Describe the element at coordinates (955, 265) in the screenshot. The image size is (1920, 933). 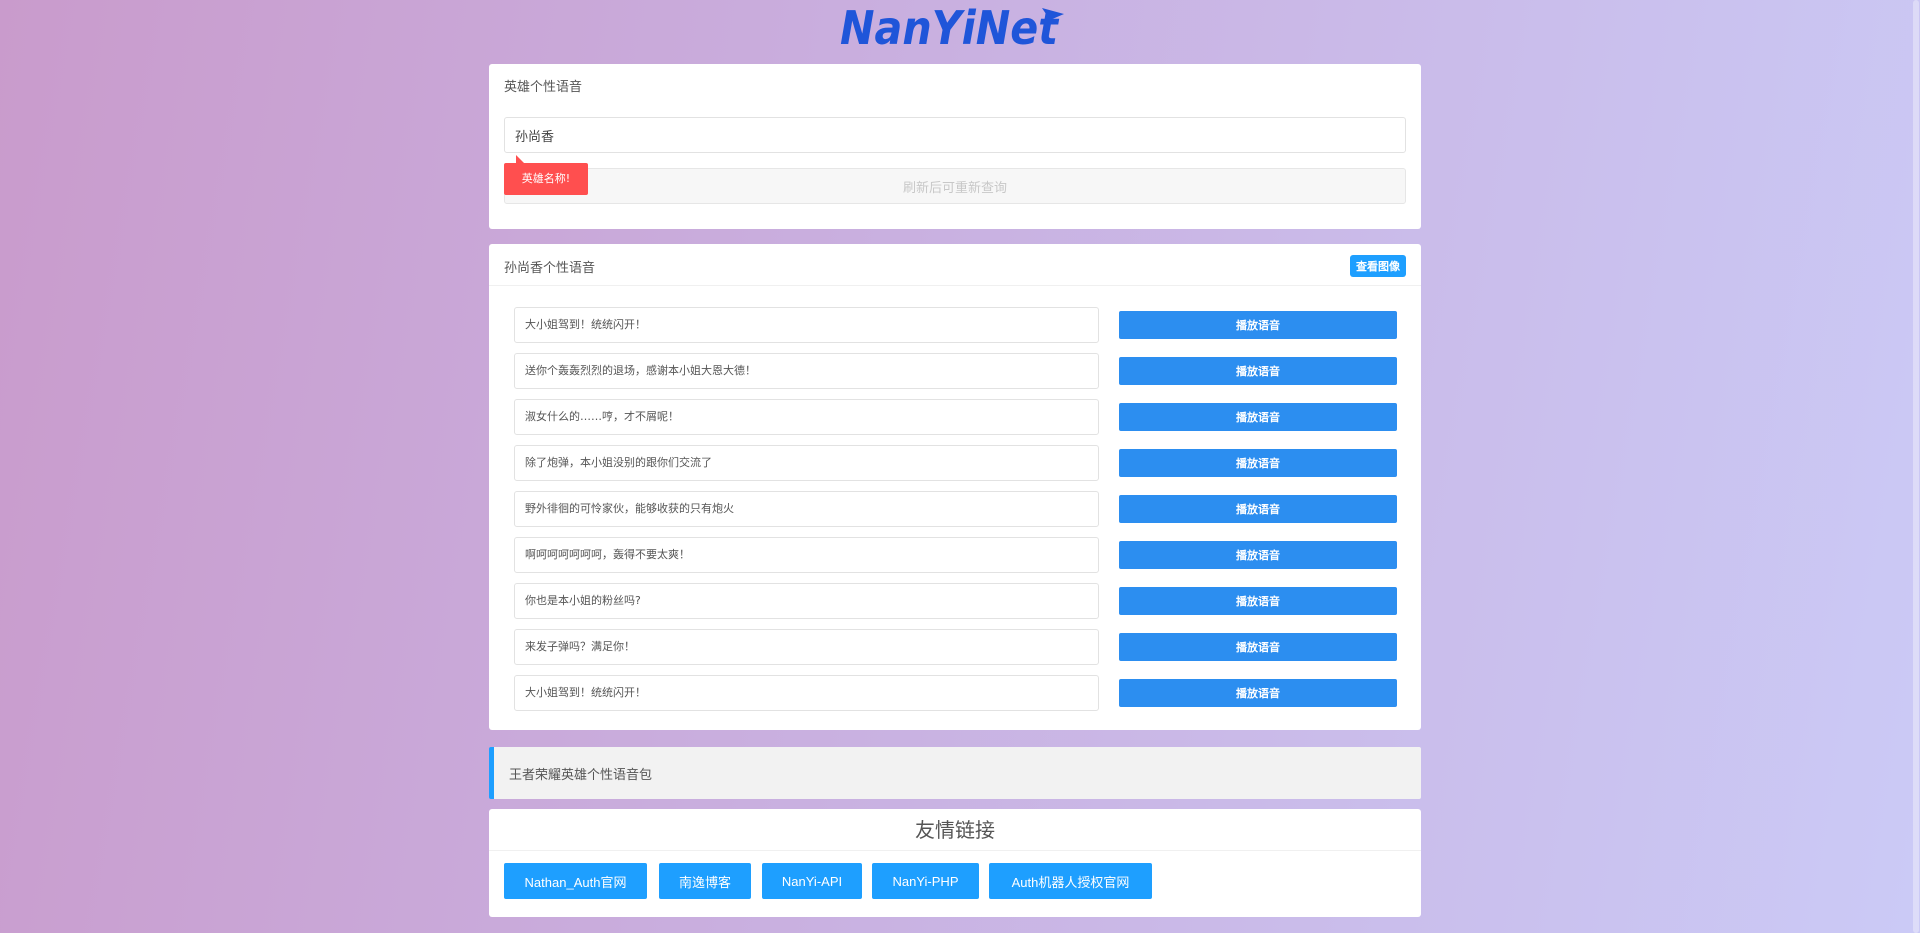
I see `voices-card-header: 孙尚香个性语音 查看图像` at that location.